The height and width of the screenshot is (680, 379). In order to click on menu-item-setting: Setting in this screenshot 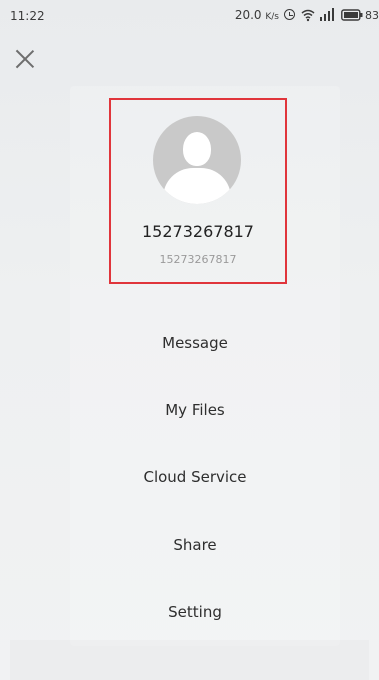, I will do `click(195, 612)`.